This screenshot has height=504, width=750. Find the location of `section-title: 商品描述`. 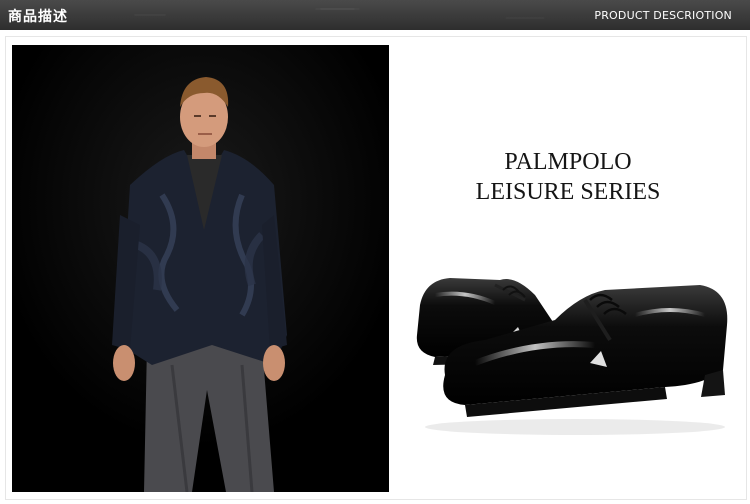

section-title: 商品描述 is located at coordinates (38, 17).